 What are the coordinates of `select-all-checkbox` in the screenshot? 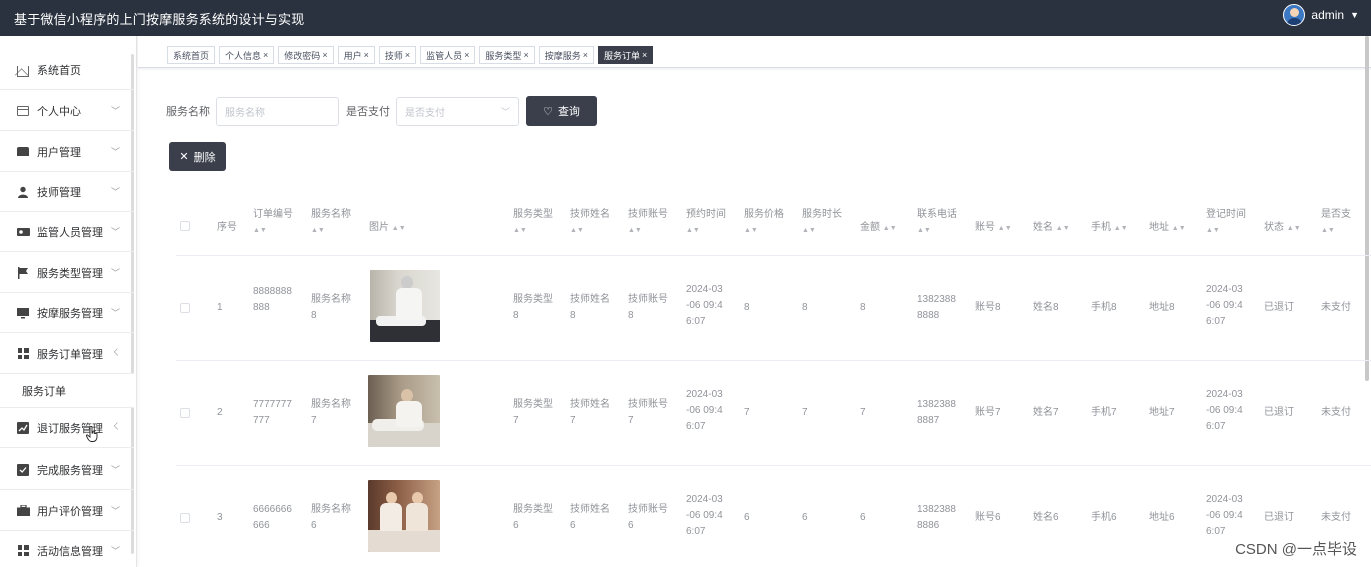 It's located at (185, 226).